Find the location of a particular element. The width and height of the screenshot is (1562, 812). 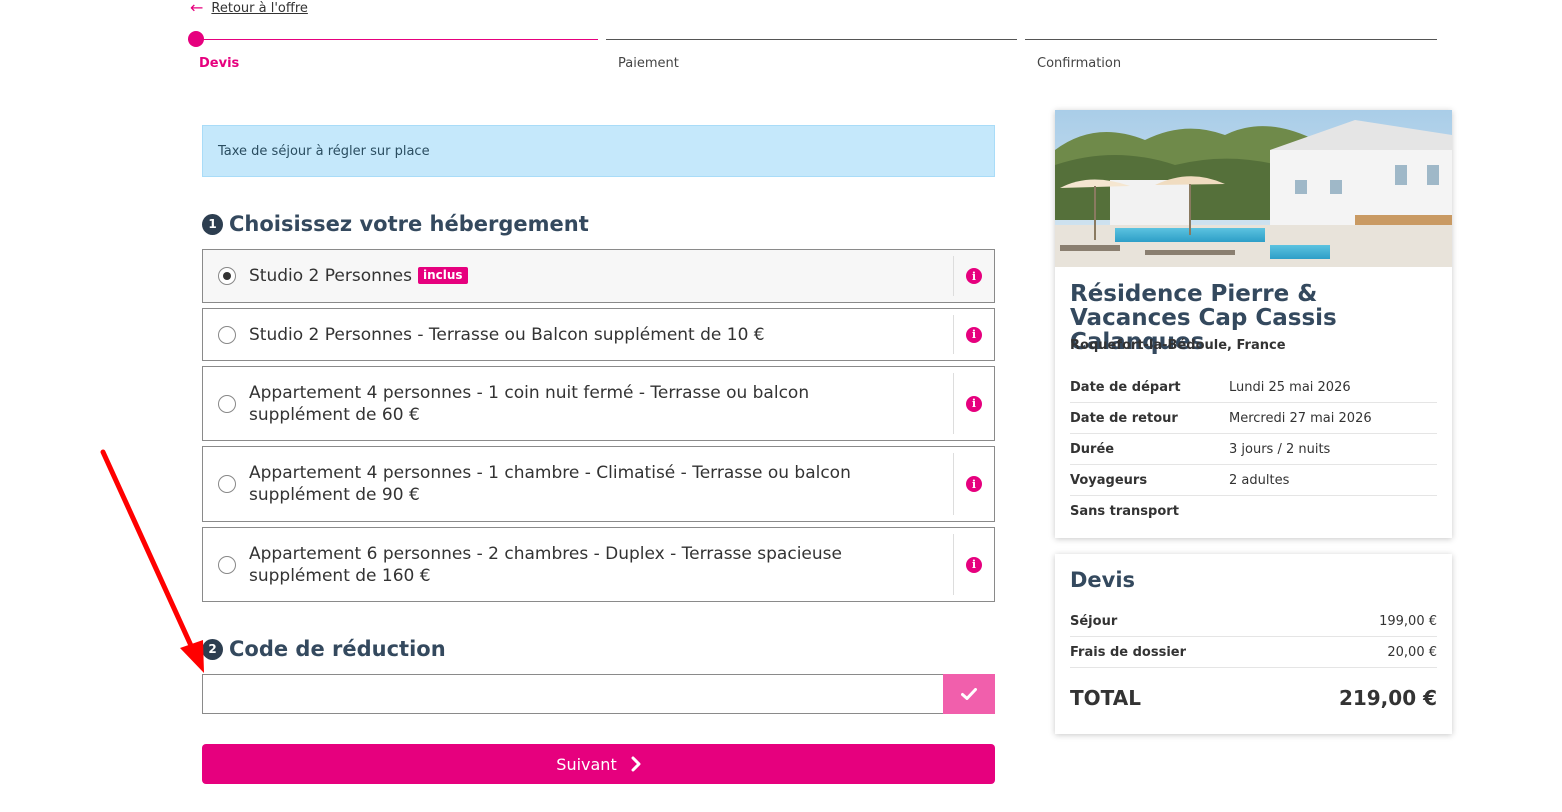

quote-total: TOTAL 219,00 € is located at coordinates (1253, 698).